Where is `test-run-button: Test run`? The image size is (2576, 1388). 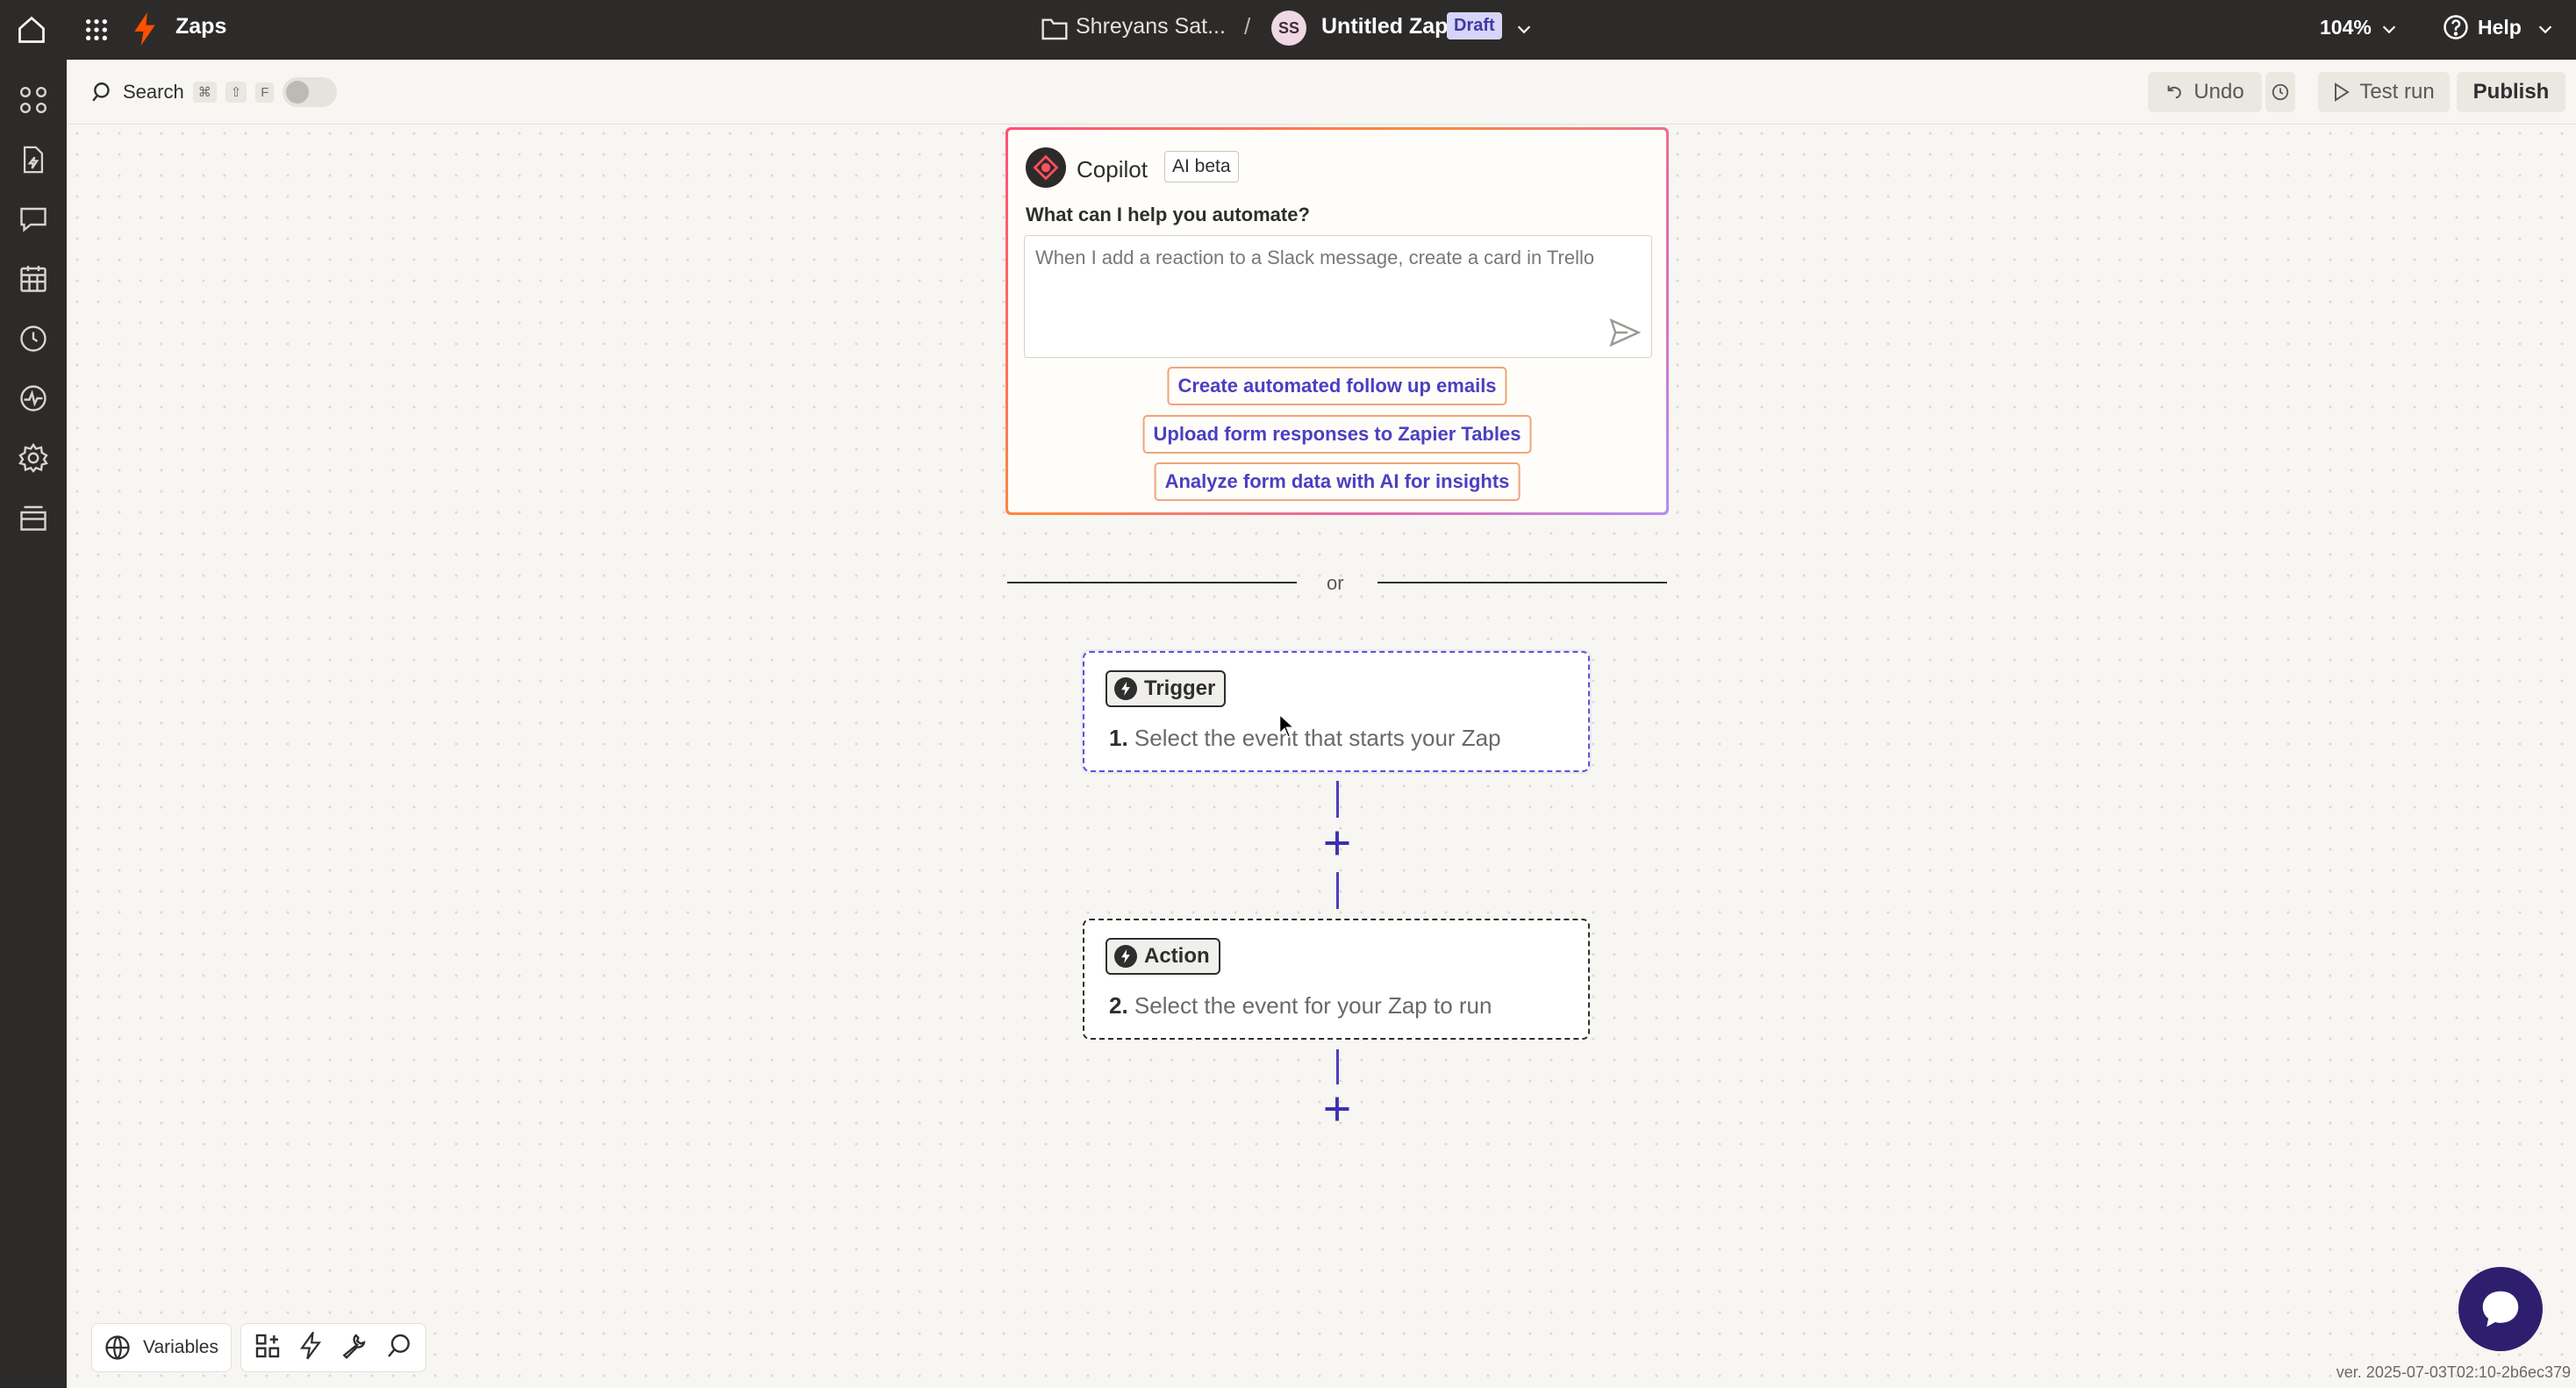 test-run-button: Test run is located at coordinates (2384, 92).